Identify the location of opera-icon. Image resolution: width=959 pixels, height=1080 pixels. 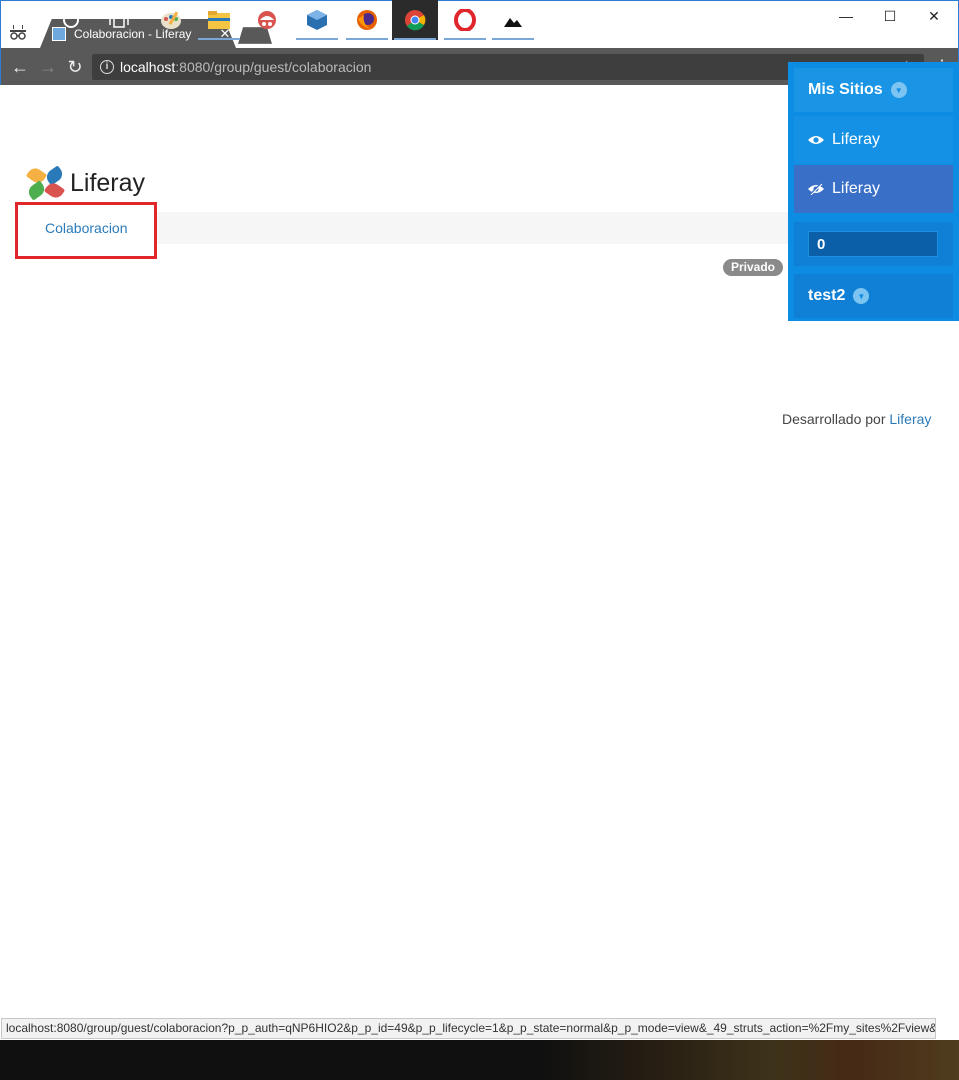
(465, 20).